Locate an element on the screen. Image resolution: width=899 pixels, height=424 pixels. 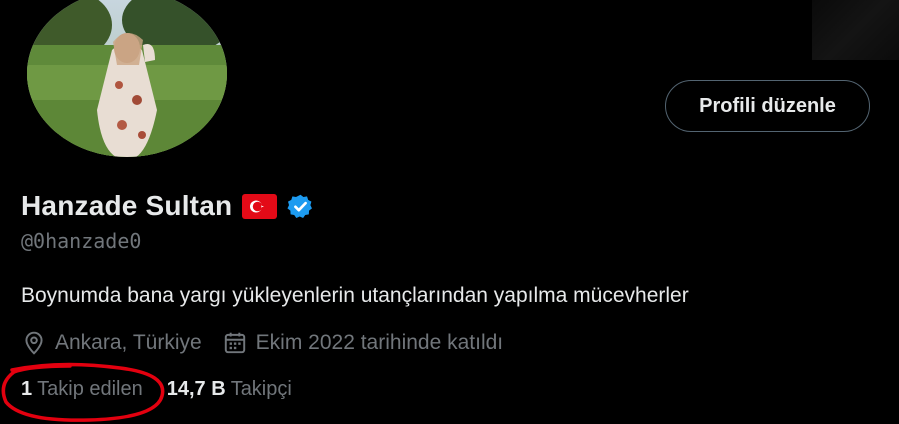
header-banner-edge is located at coordinates (855, 30).